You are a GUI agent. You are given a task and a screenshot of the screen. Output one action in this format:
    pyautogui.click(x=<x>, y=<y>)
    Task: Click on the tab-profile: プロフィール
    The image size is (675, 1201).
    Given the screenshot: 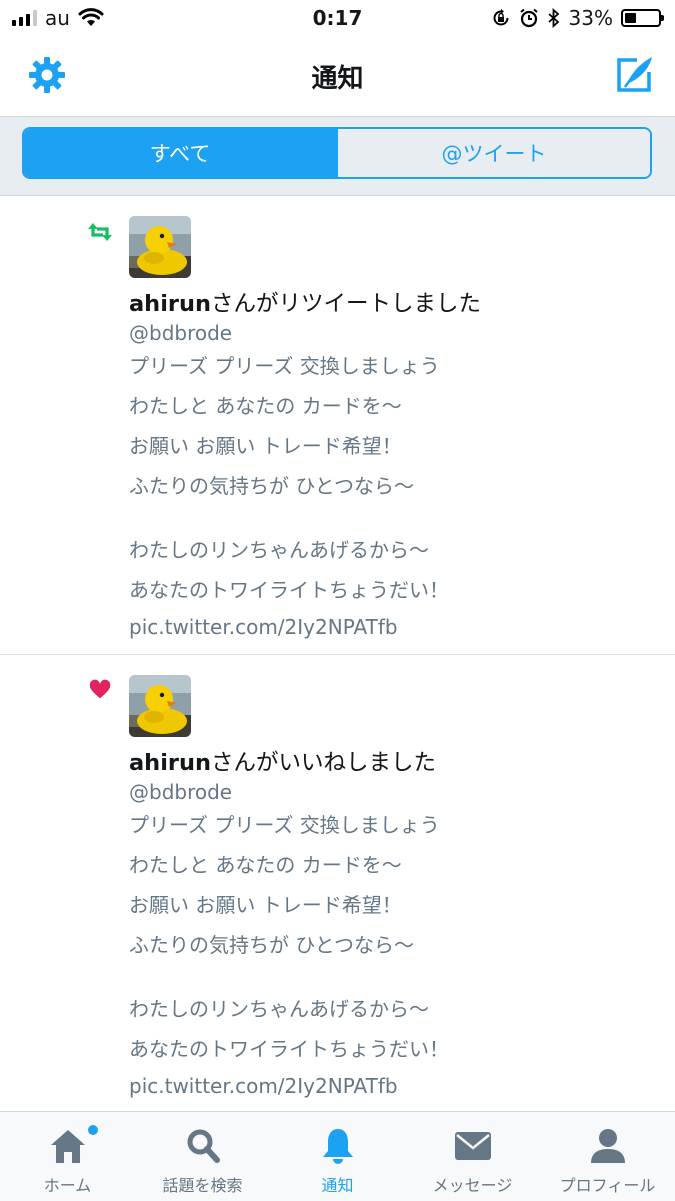 What is the action you would take?
    pyautogui.click(x=607, y=1156)
    